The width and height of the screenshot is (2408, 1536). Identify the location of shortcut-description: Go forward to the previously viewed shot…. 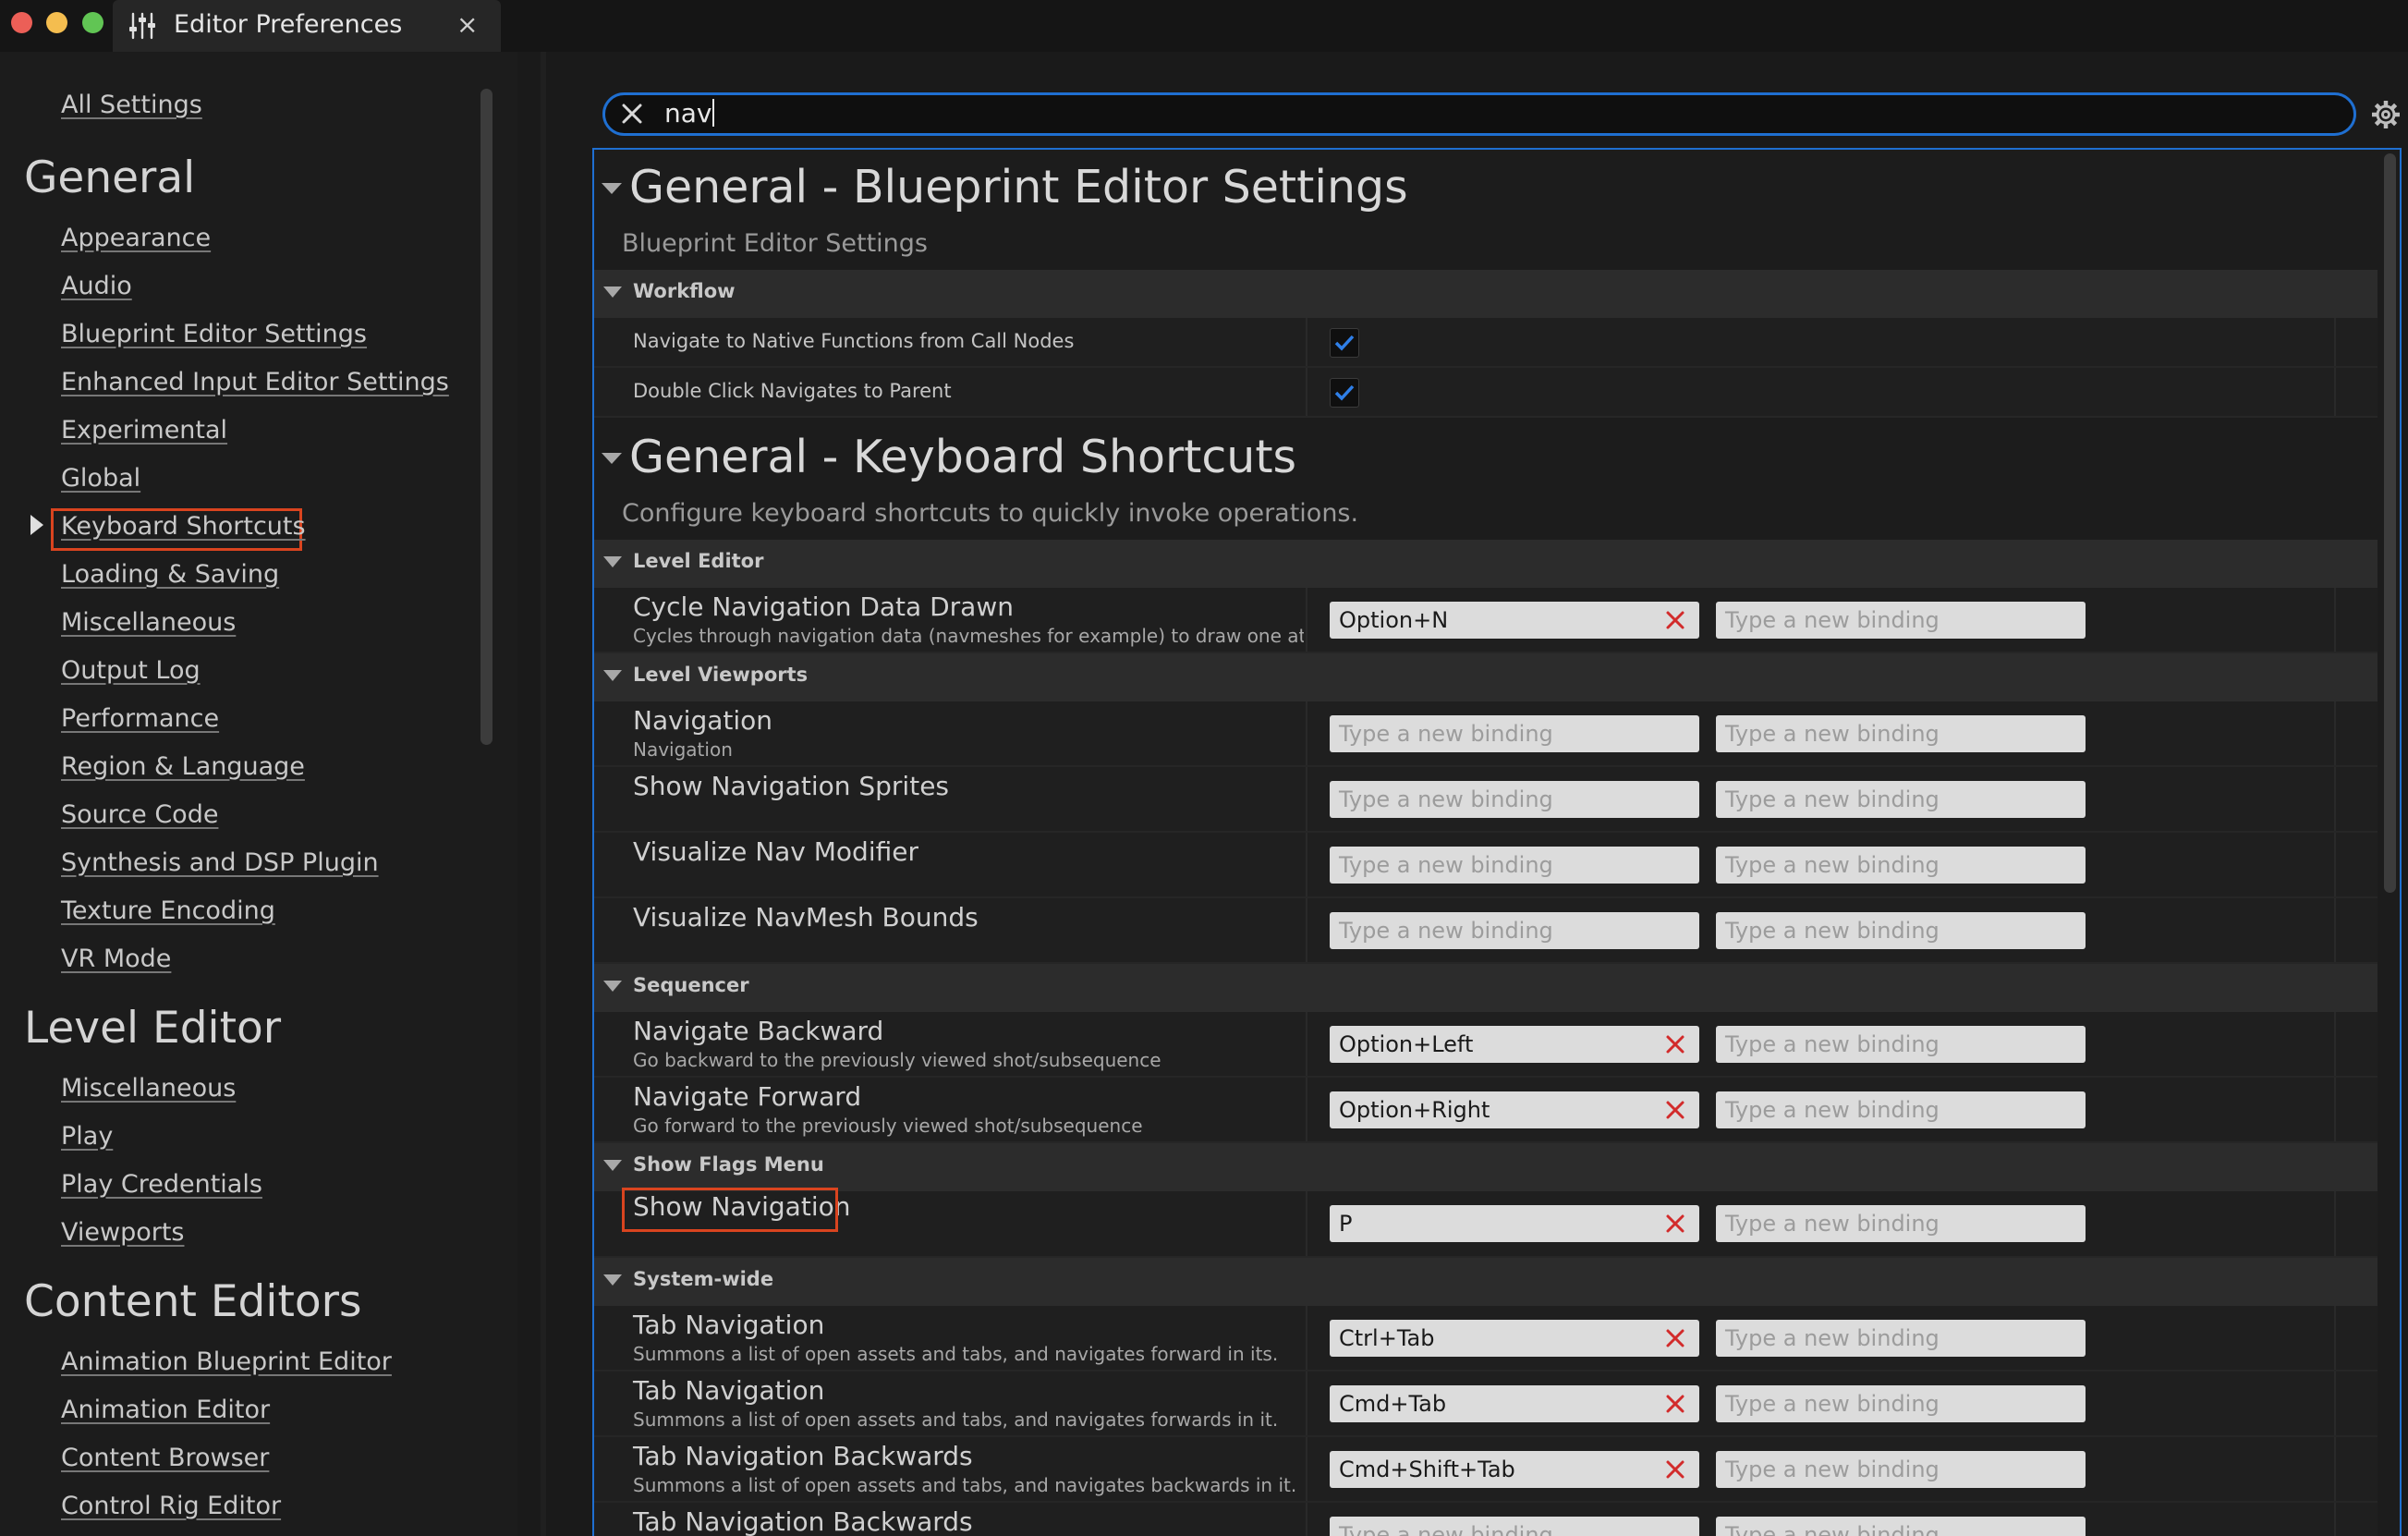
(888, 1126).